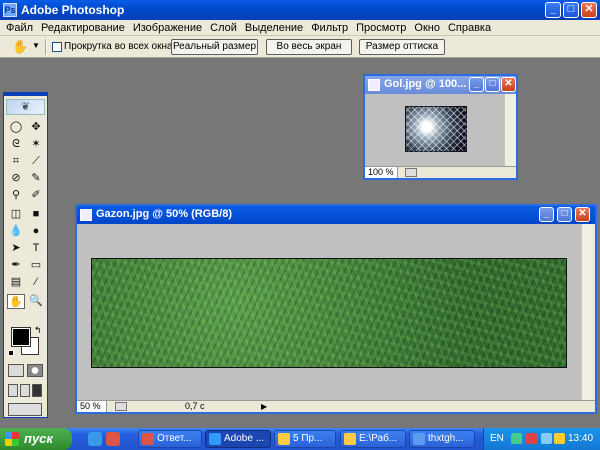  What do you see at coordinates (121, 406) in the screenshot?
I see `gazon-status-menu-icon` at bounding box center [121, 406].